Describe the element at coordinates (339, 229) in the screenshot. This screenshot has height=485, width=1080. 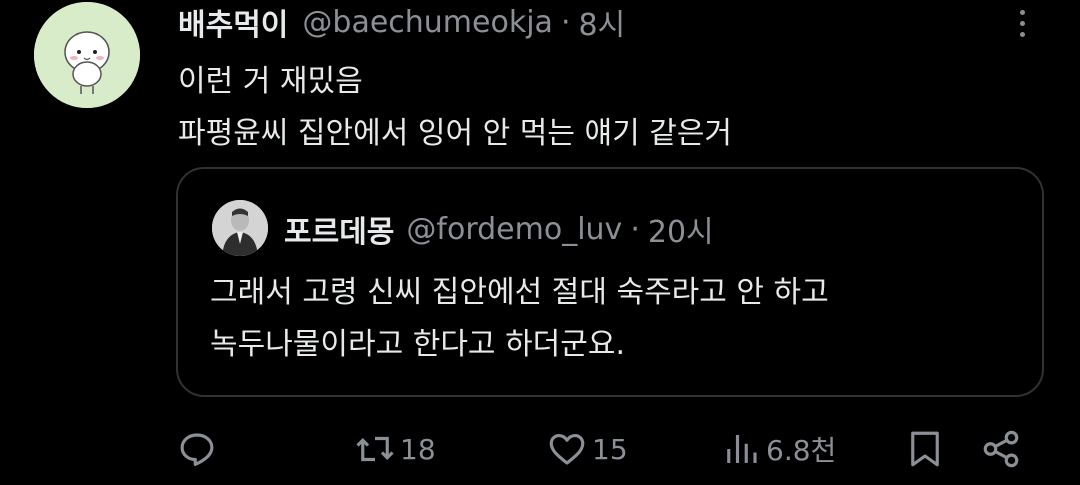
I see `quoted-display-name: 포르데몽` at that location.